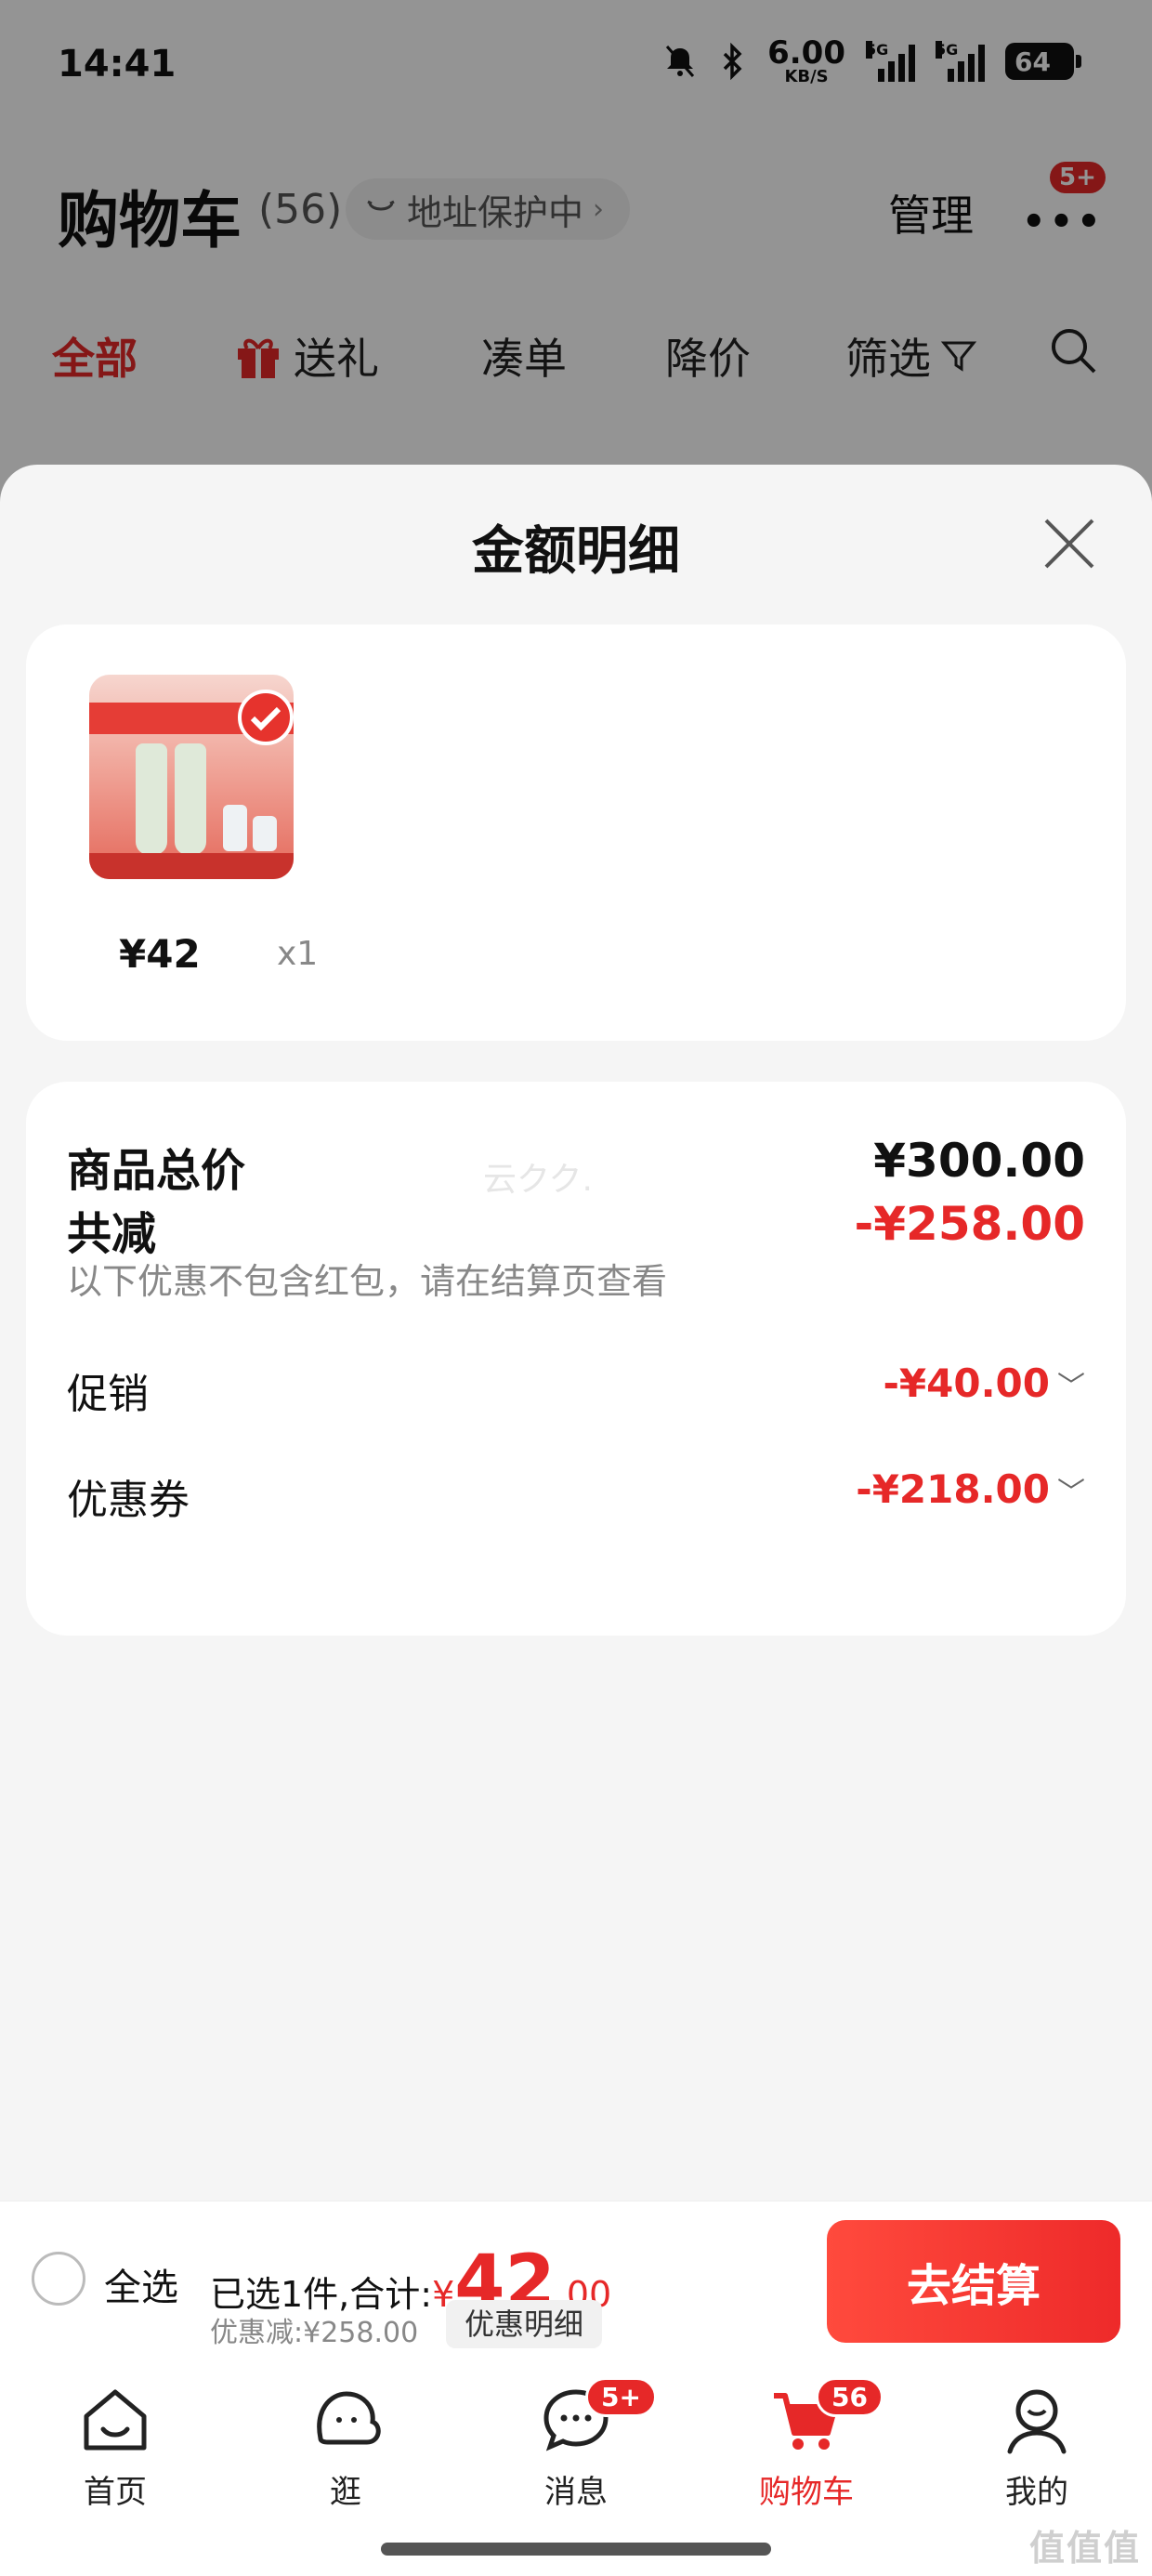 The image size is (1152, 2576). I want to click on coupon-label: 优惠券, so click(128, 1500).